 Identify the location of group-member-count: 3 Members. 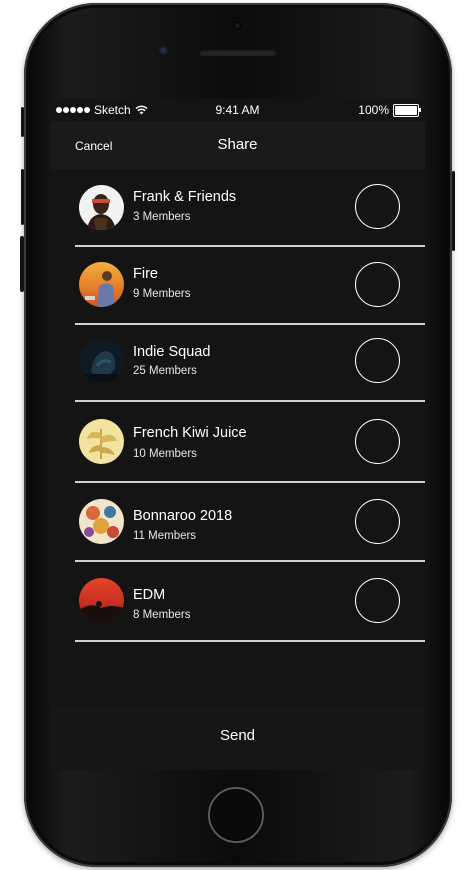
(162, 217).